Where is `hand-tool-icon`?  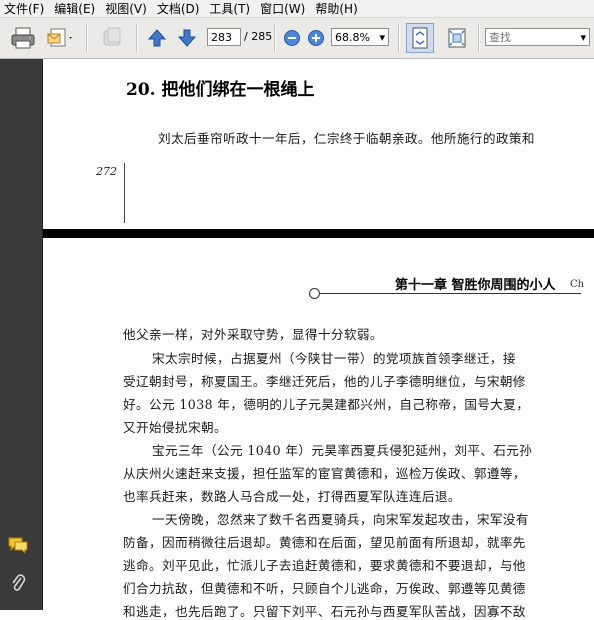
hand-tool-icon is located at coordinates (113, 38).